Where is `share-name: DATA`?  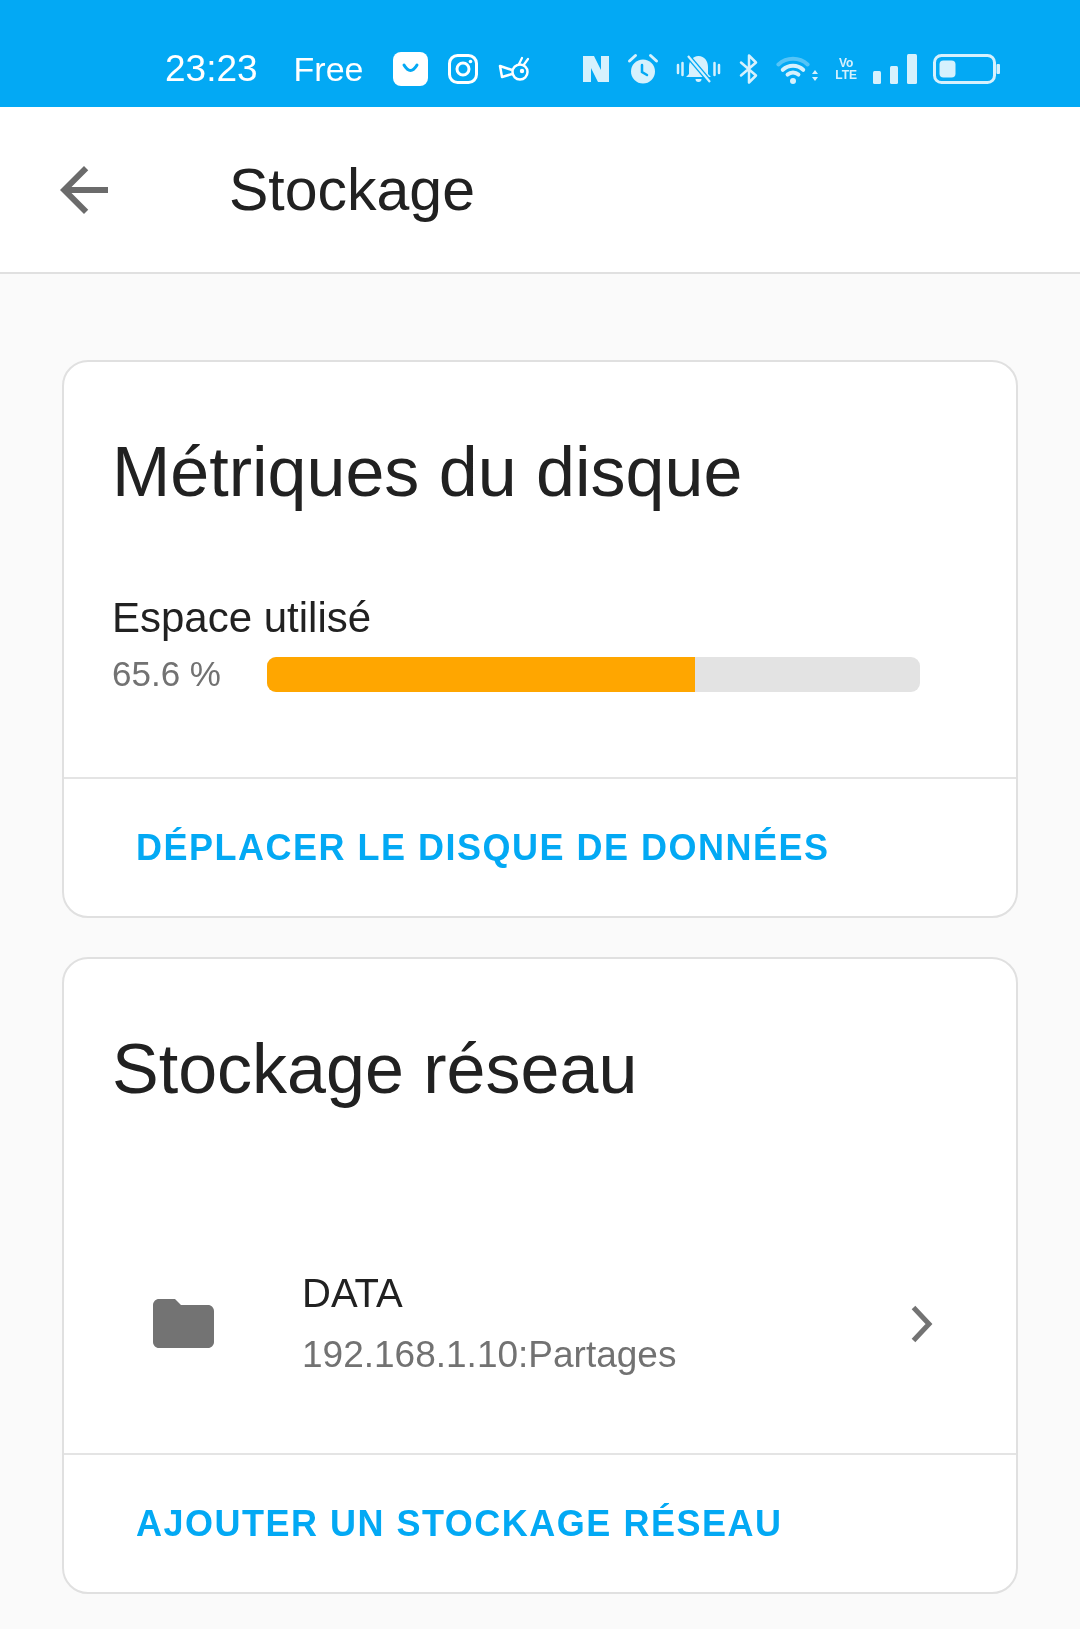
share-name: DATA is located at coordinates (352, 1293).